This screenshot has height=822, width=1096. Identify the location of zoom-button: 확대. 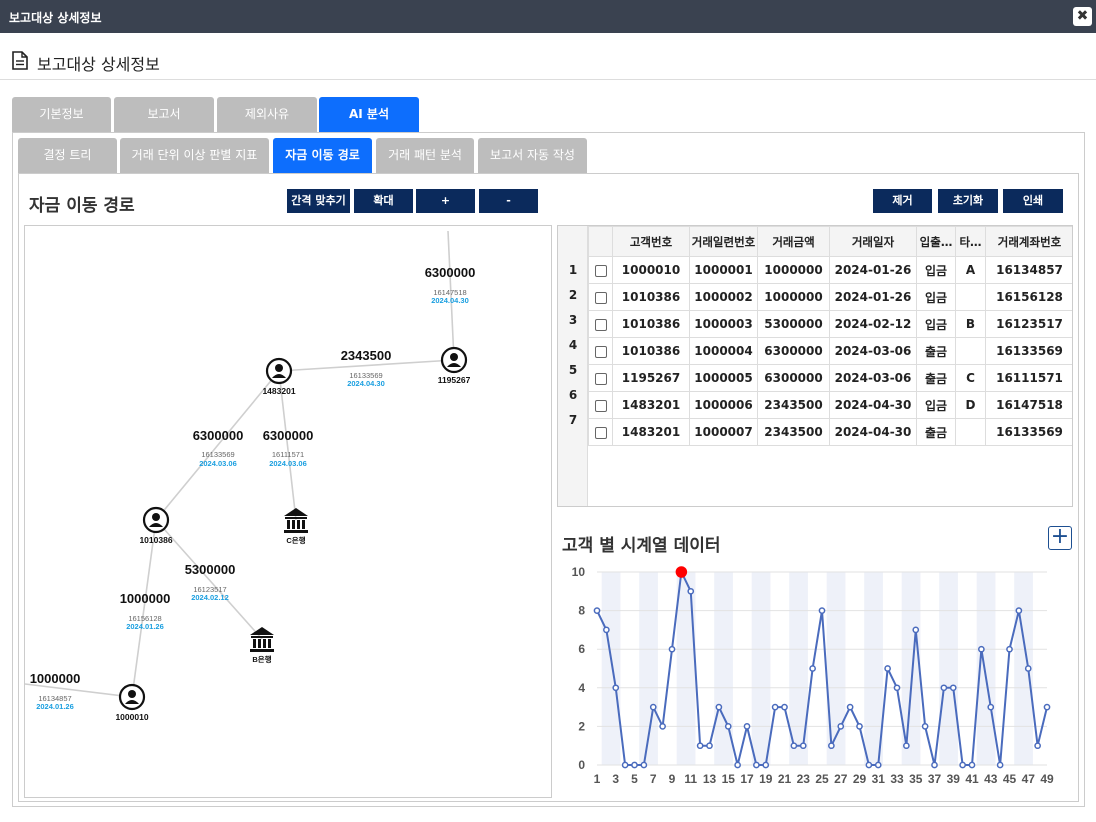
(383, 201).